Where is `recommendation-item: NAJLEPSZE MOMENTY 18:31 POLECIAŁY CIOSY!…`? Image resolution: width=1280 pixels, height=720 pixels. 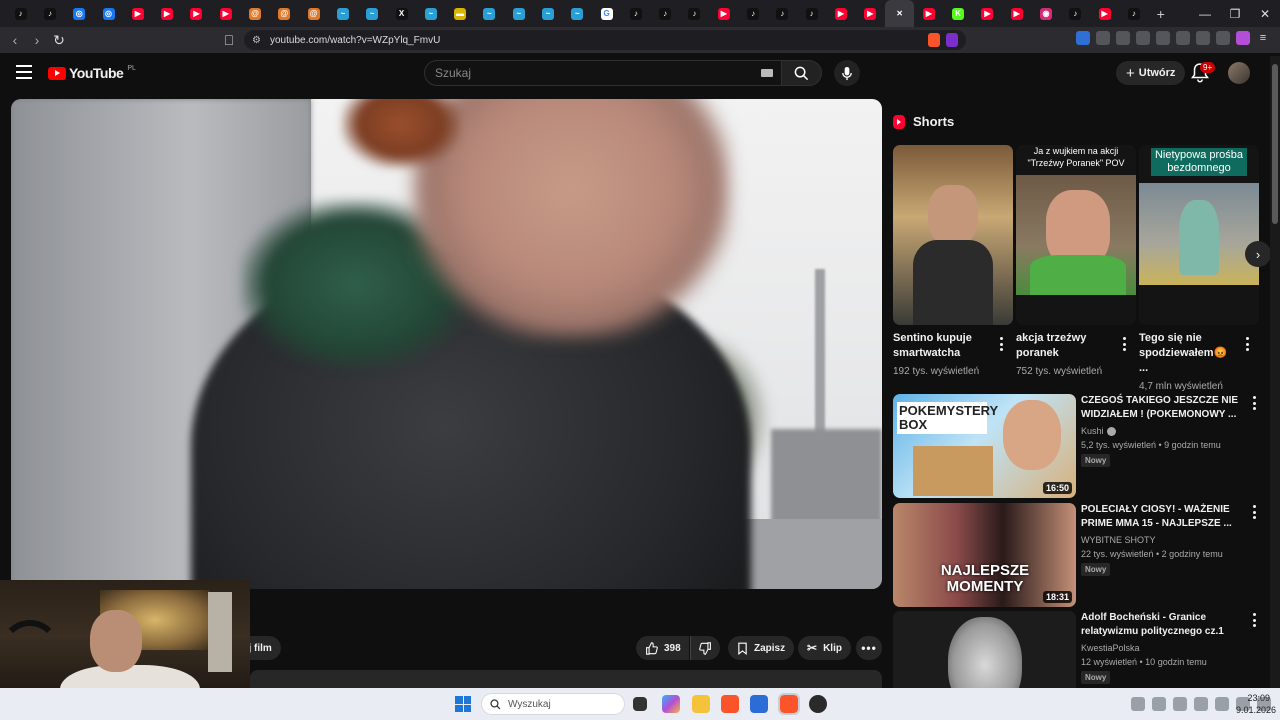 recommendation-item: NAJLEPSZE MOMENTY 18:31 POLECIAŁY CIOSY!… is located at coordinates (1081, 555).